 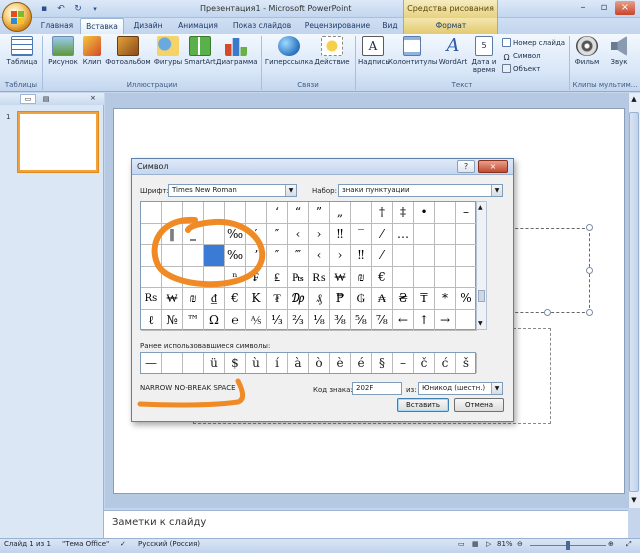 What do you see at coordinates (521, 69) in the screenshot?
I see `object-button: Объект` at bounding box center [521, 69].